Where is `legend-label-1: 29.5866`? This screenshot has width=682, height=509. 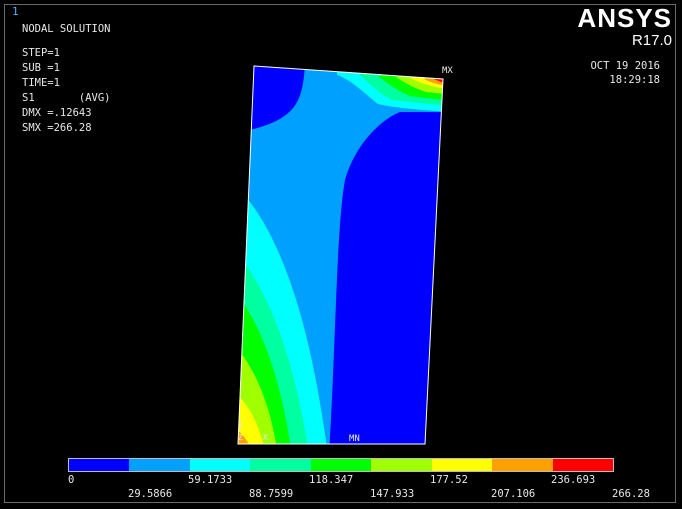
legend-label-1: 29.5866 is located at coordinates (150, 494).